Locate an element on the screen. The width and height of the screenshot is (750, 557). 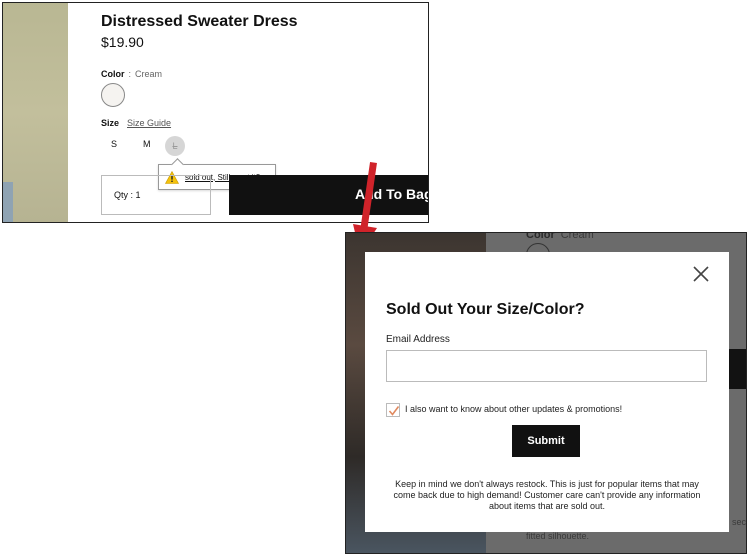
checkmark-icon is located at coordinates (394, 411).